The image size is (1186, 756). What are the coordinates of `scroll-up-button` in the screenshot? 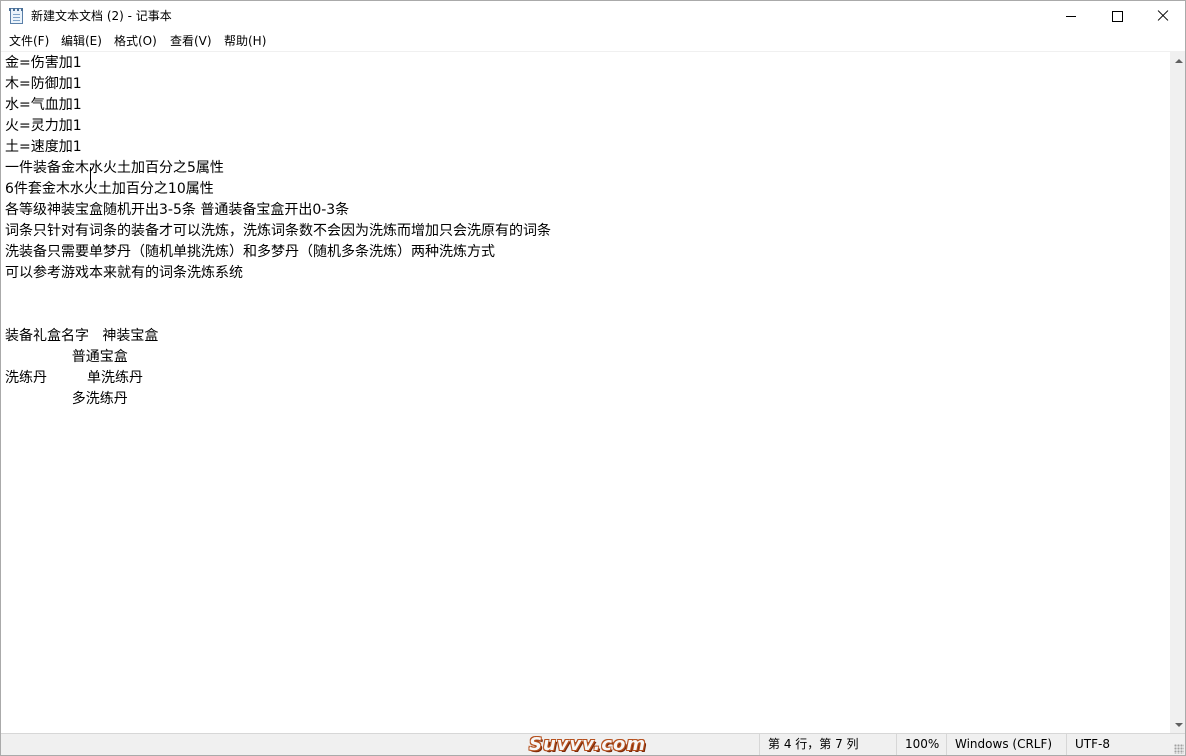 It's located at (1177, 60).